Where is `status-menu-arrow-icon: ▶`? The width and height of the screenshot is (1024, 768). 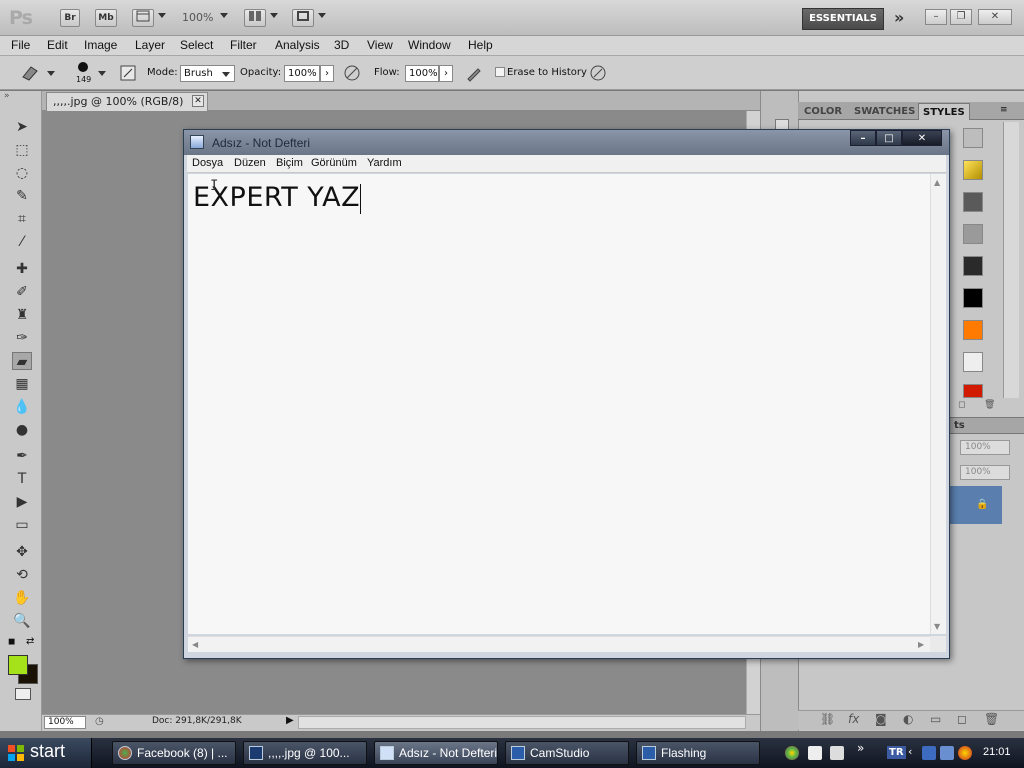 status-menu-arrow-icon: ▶ is located at coordinates (290, 720).